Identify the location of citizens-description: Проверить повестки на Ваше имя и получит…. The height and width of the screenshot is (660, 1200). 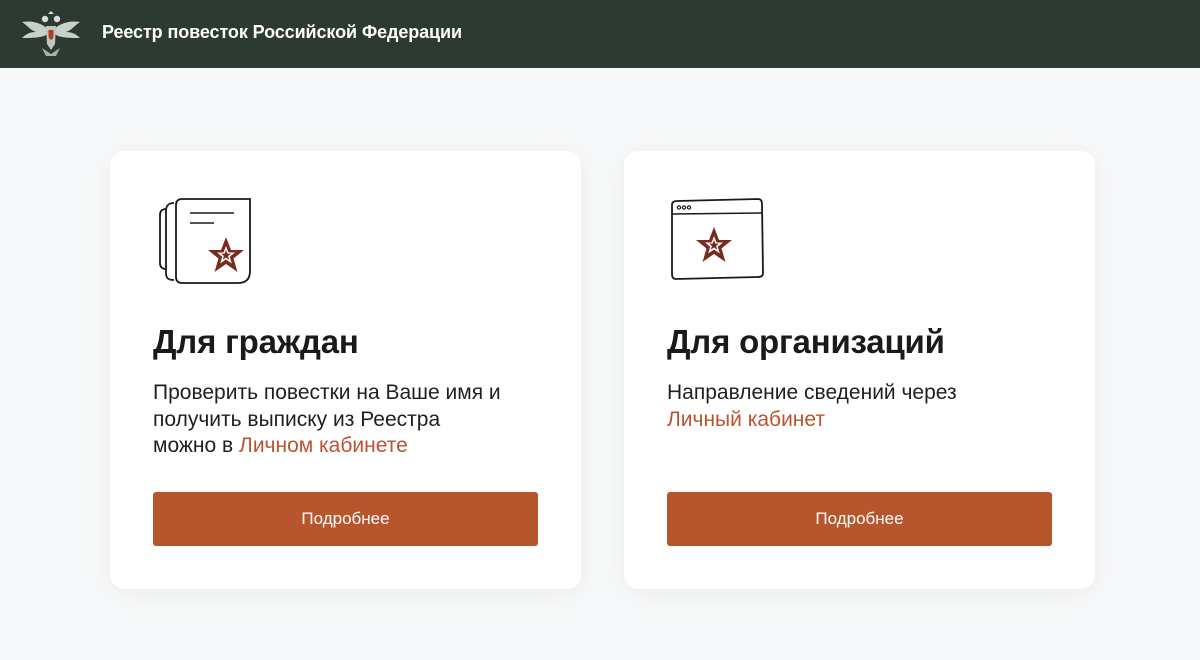
(353, 420).